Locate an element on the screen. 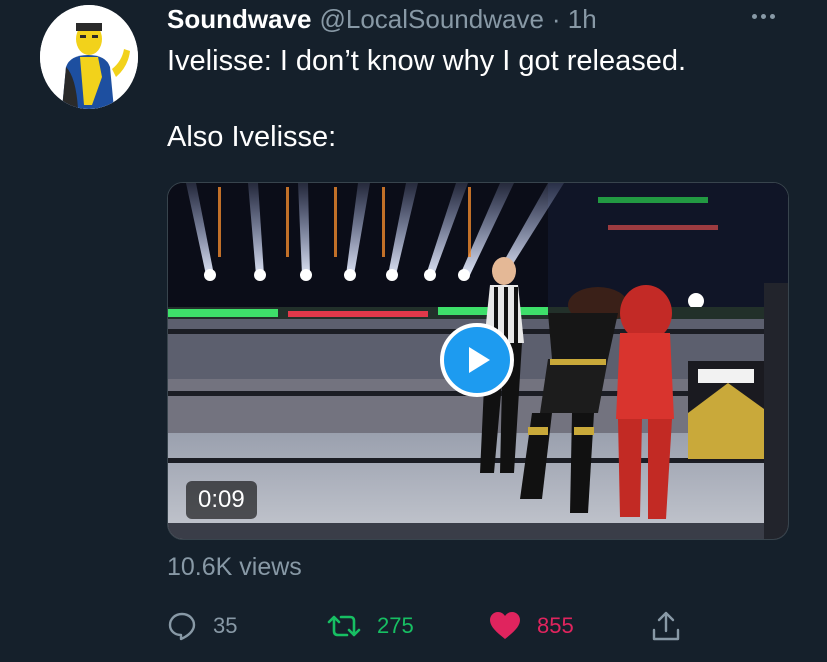  tweet-actions: 35 275 855 is located at coordinates (487, 626).